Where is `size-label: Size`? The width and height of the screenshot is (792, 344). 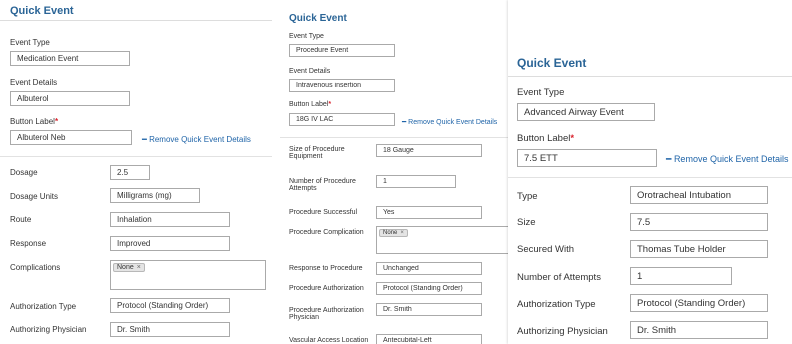
size-label: Size is located at coordinates (526, 222).